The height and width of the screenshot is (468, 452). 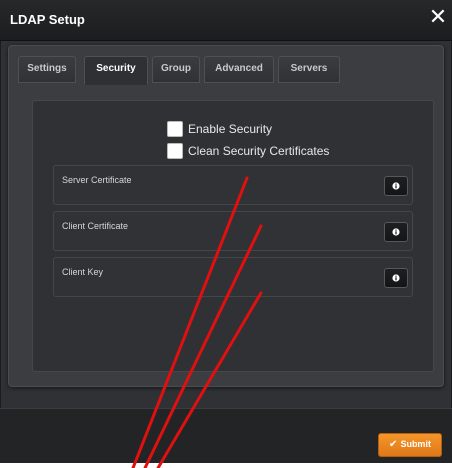 I want to click on client-key-info-button, so click(x=396, y=278).